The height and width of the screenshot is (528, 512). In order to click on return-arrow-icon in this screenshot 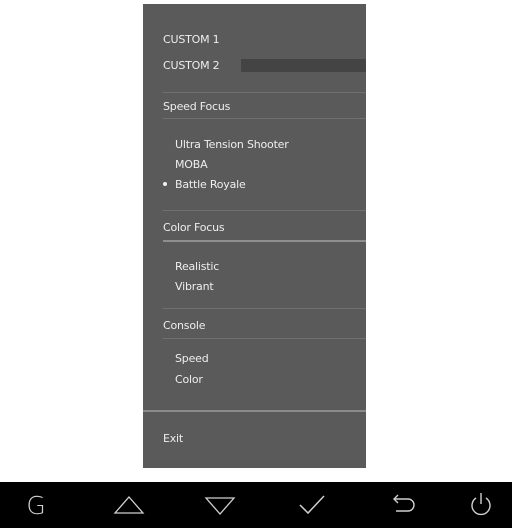, I will do `click(404, 503)`.